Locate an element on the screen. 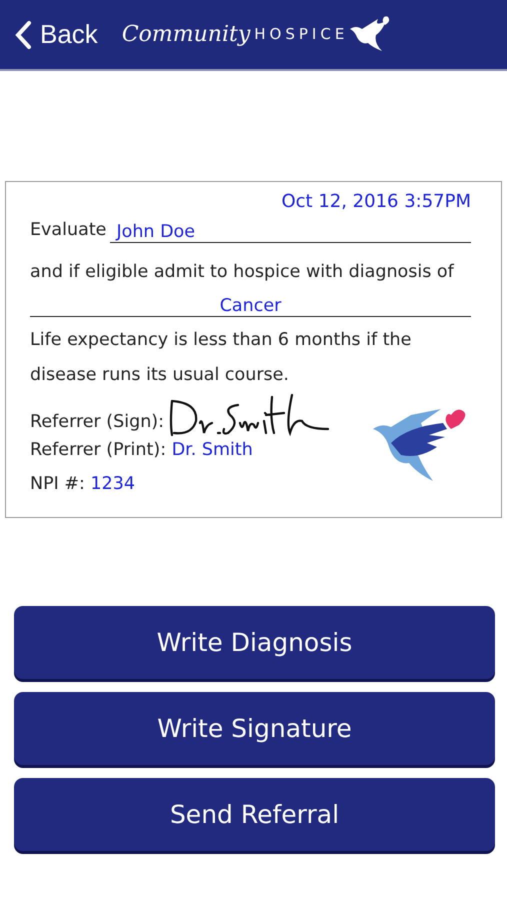  print-label: Referrer (Print): is located at coordinates (98, 450).